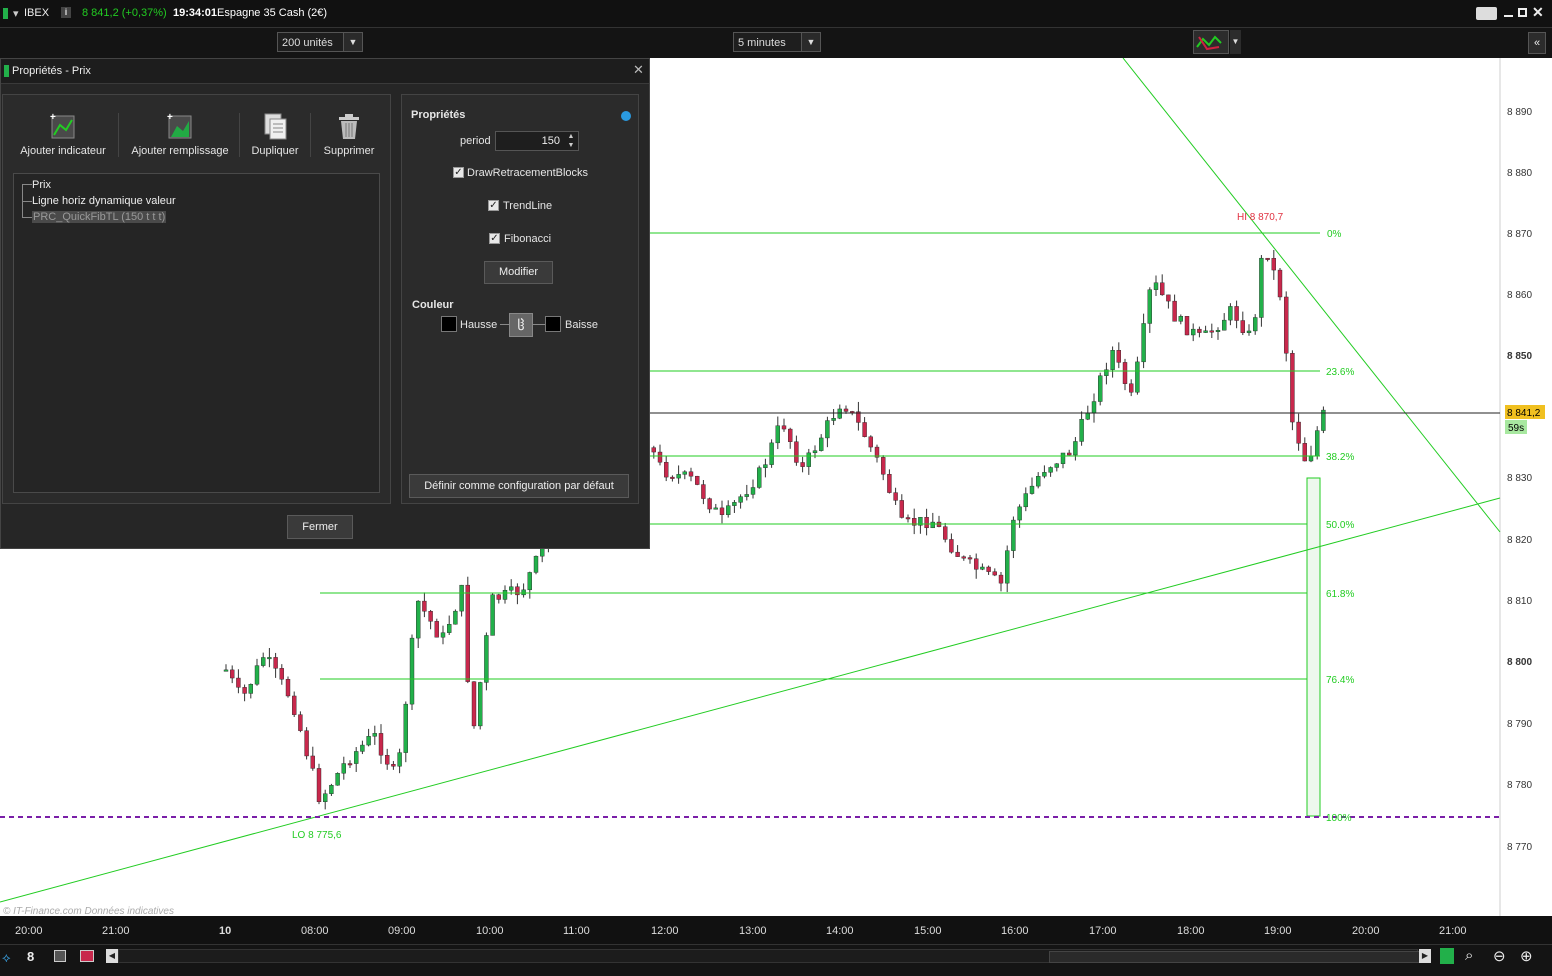 The width and height of the screenshot is (1552, 976). What do you see at coordinates (1486, 13) in the screenshot?
I see `keyboard-icon` at bounding box center [1486, 13].